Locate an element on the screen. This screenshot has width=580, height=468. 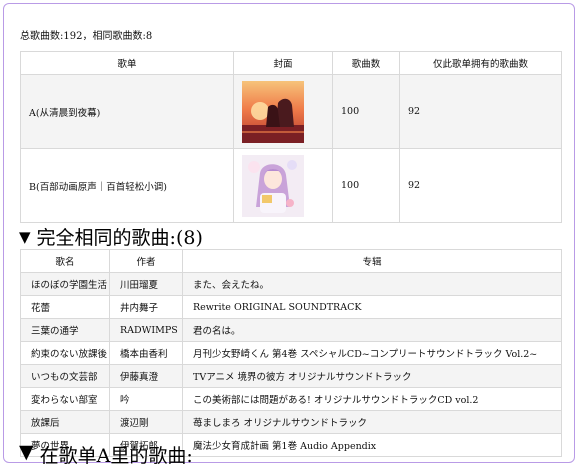
artist-name: 渡辺剛 is located at coordinates (146, 422).